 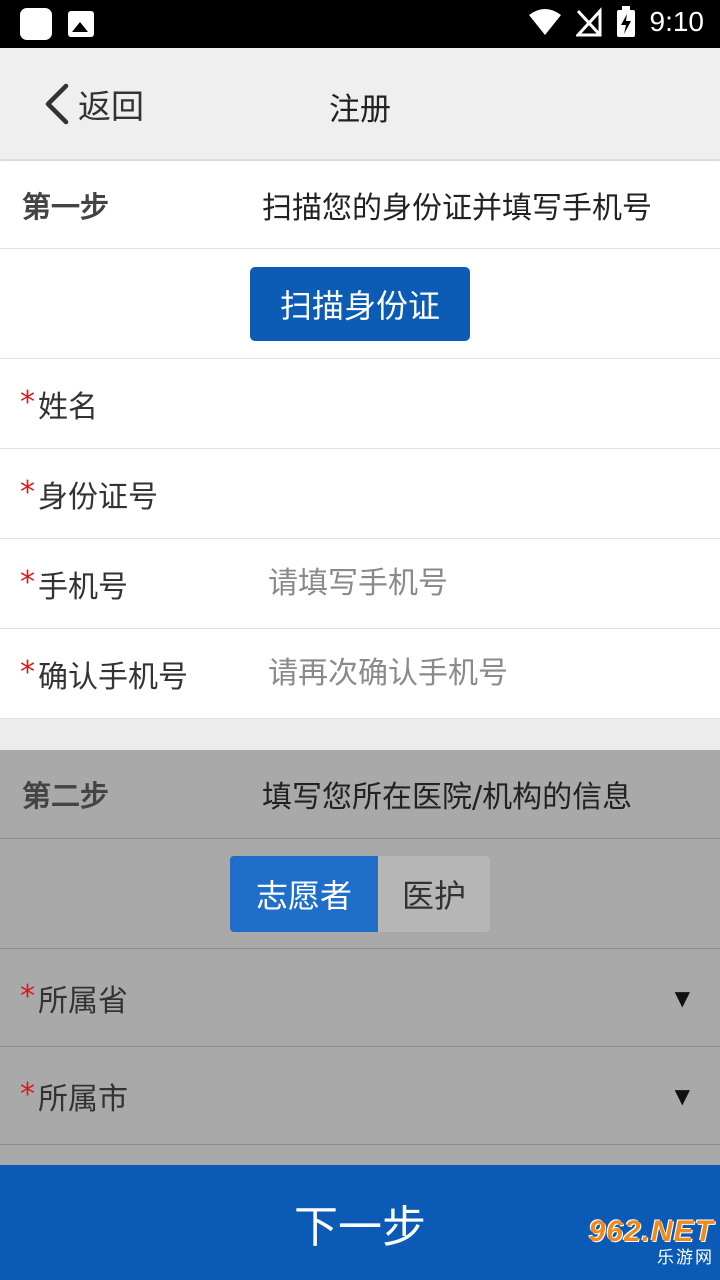 What do you see at coordinates (81, 24) in the screenshot?
I see `image-icon` at bounding box center [81, 24].